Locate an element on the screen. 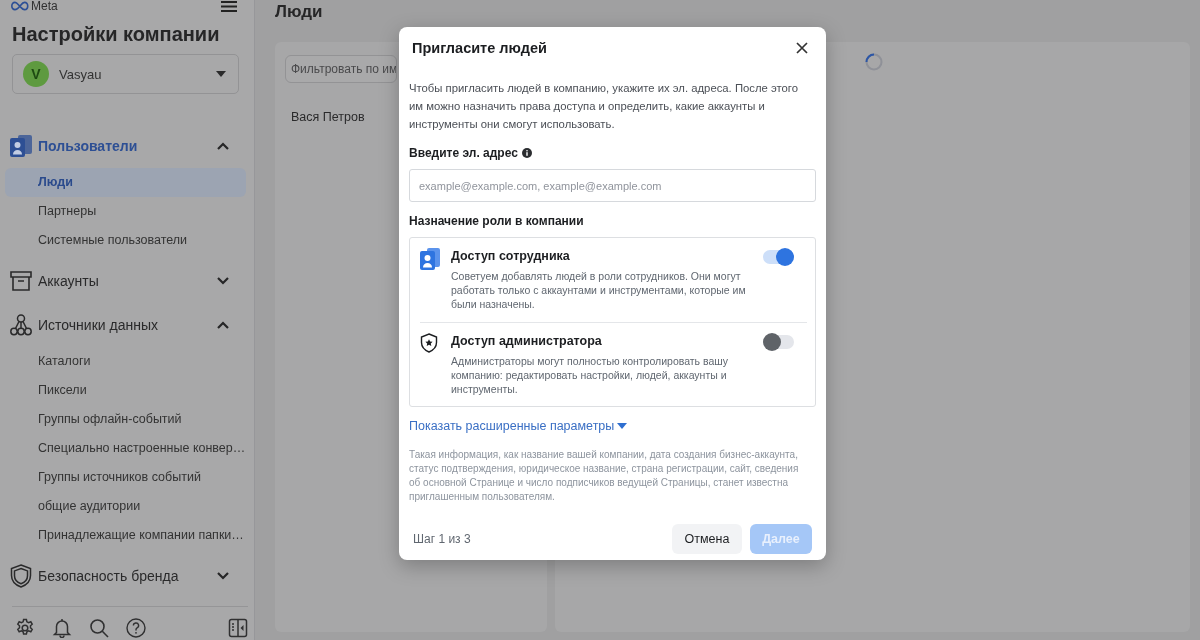  email-field: example@example.com, example@example.com is located at coordinates (612, 185).